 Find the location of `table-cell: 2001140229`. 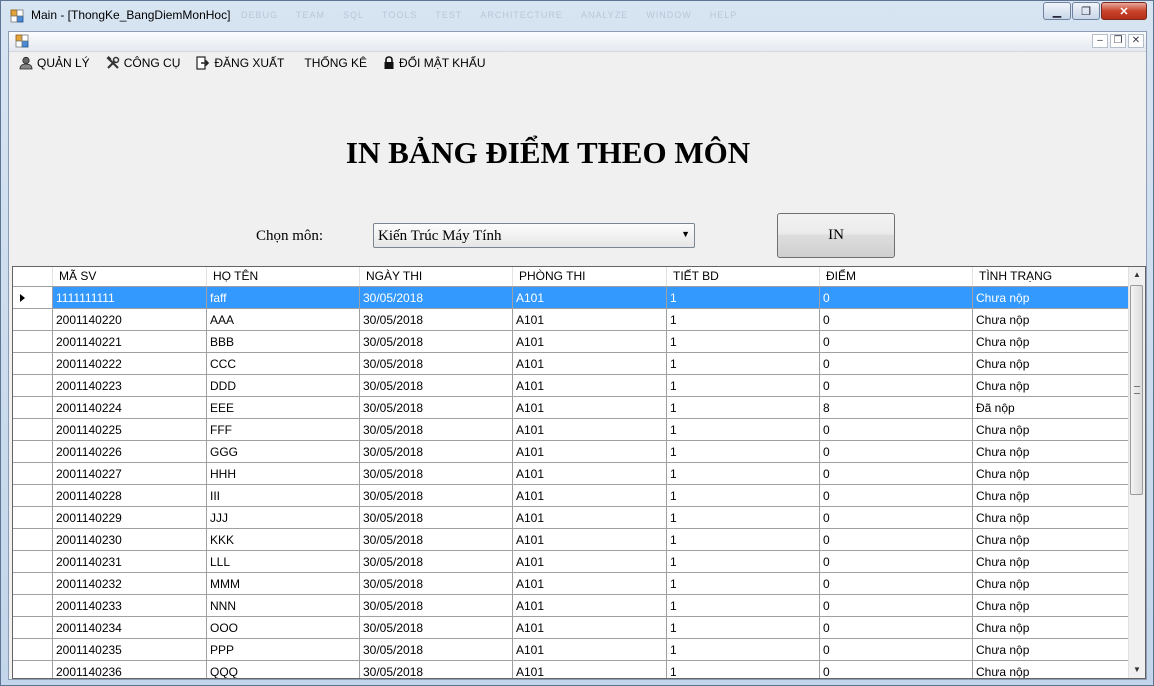

table-cell: 2001140229 is located at coordinates (130, 518).